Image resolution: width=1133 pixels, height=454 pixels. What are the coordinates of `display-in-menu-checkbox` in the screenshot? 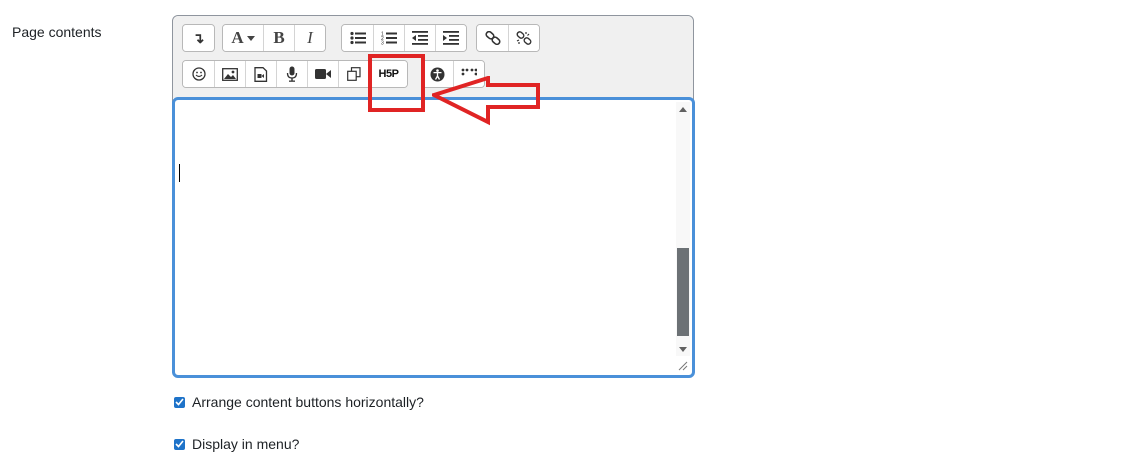 It's located at (179, 444).